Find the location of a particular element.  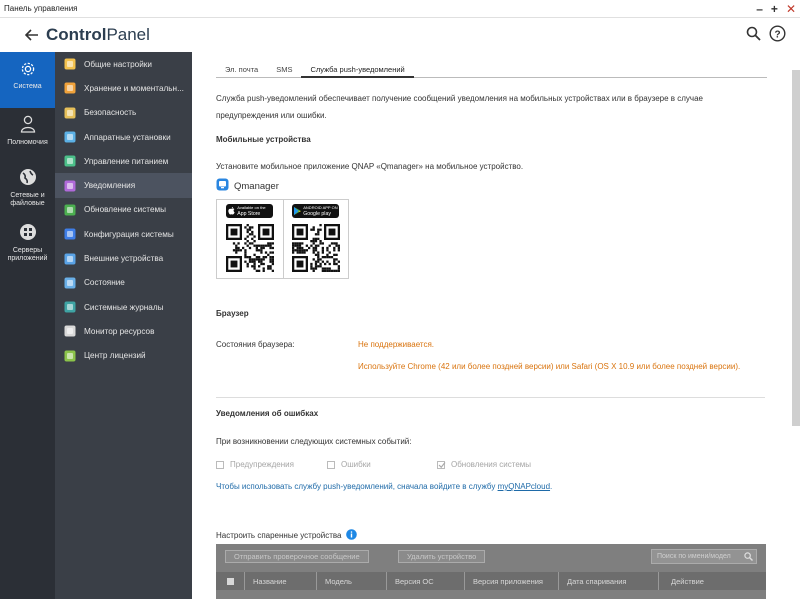

security-icon is located at coordinates (70, 113).